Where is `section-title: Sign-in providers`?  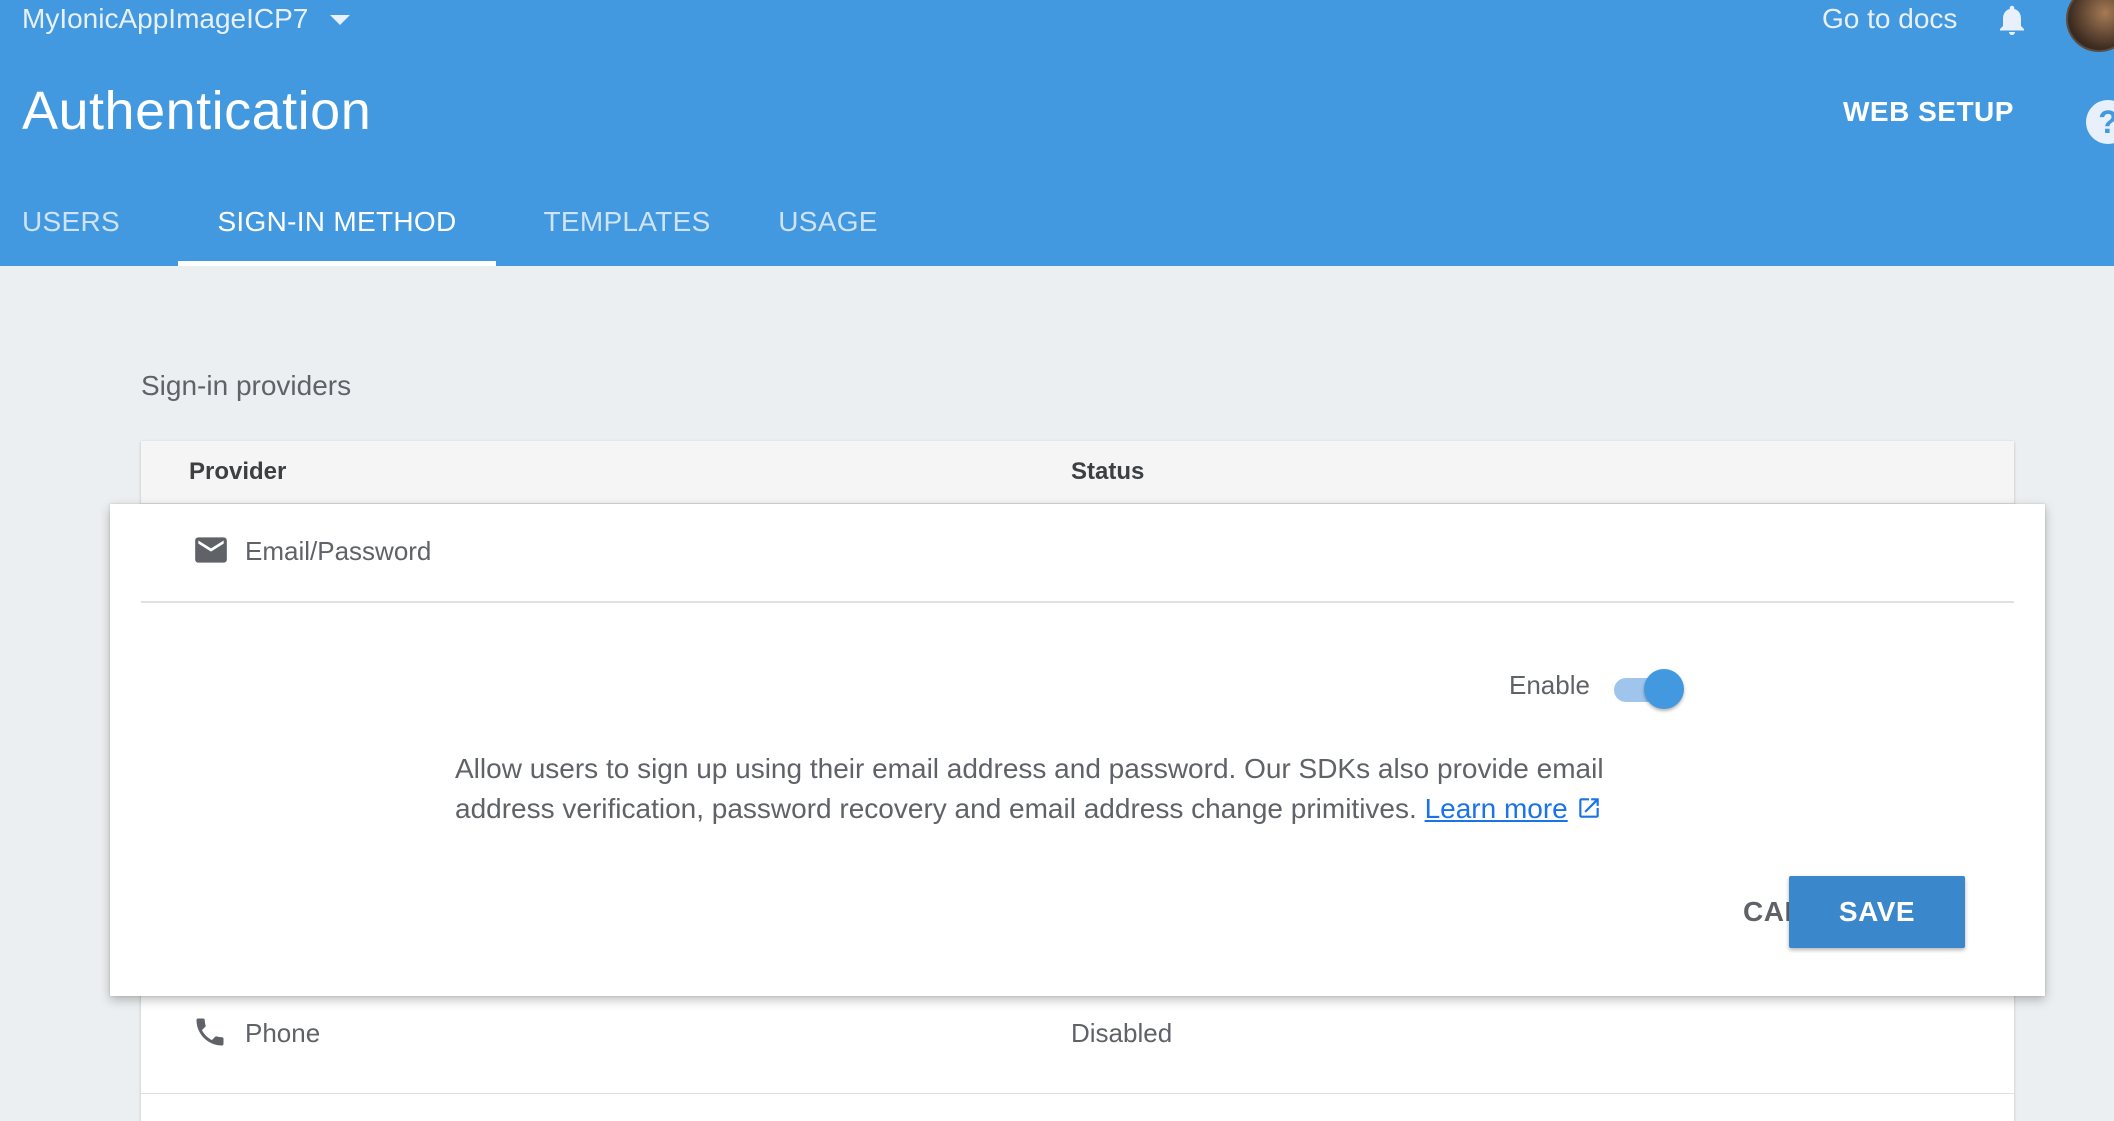 section-title: Sign-in providers is located at coordinates (246, 385).